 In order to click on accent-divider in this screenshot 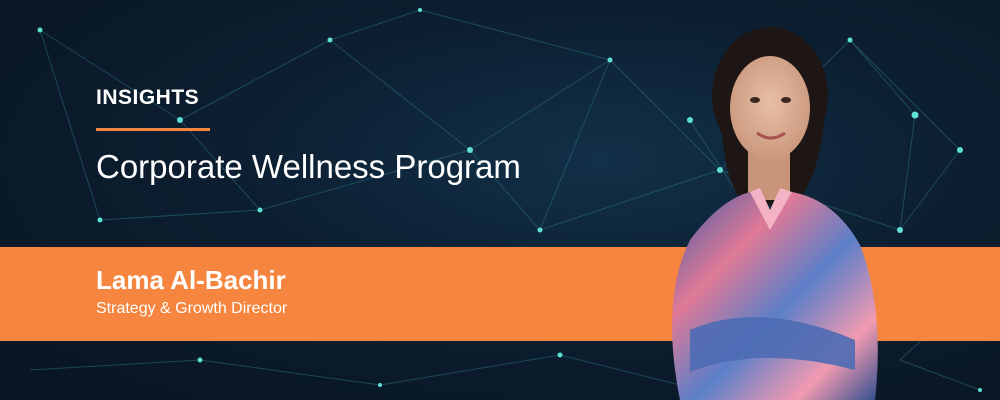, I will do `click(153, 129)`.